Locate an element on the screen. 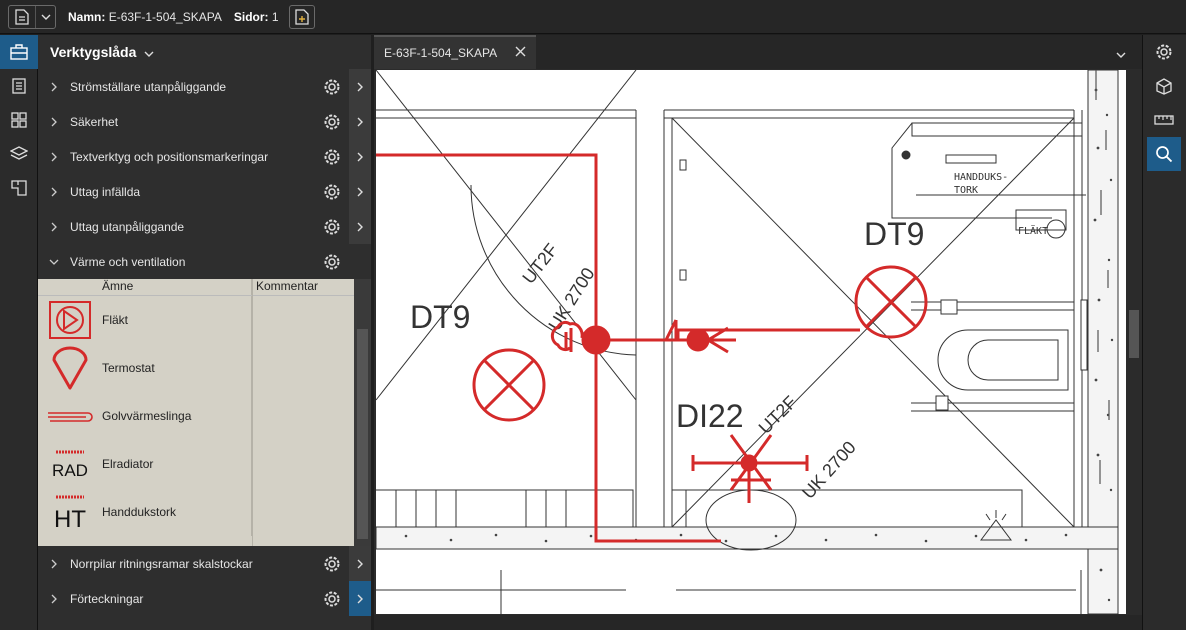  radiator-symbol-icon: RAD is located at coordinates (70, 464).